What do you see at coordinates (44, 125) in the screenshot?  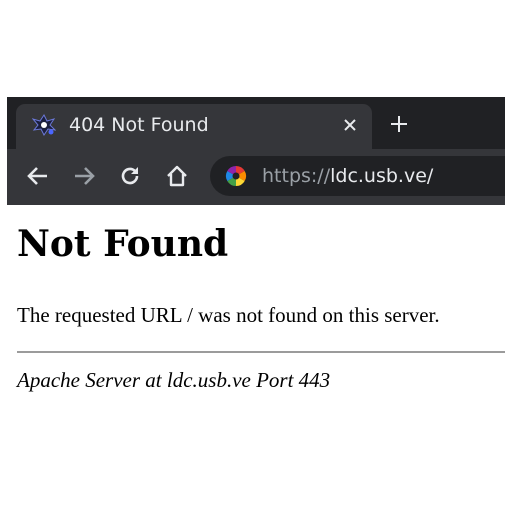 I see `ldc-logo-icon` at bounding box center [44, 125].